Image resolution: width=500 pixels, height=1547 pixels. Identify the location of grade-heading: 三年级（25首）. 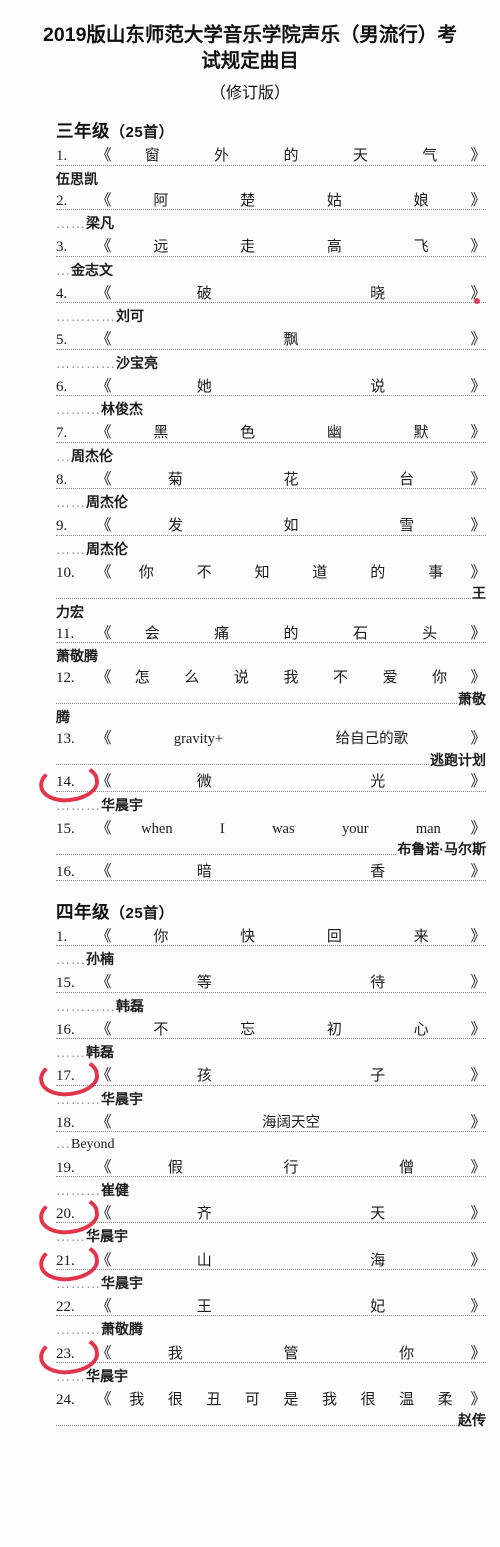
(115, 131).